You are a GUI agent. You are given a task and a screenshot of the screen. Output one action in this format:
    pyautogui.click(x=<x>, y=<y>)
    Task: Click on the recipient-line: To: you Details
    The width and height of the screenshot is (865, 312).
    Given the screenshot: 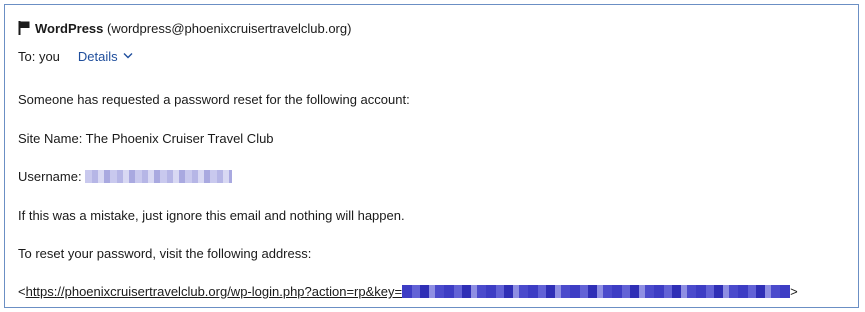 What is the action you would take?
    pyautogui.click(x=75, y=57)
    